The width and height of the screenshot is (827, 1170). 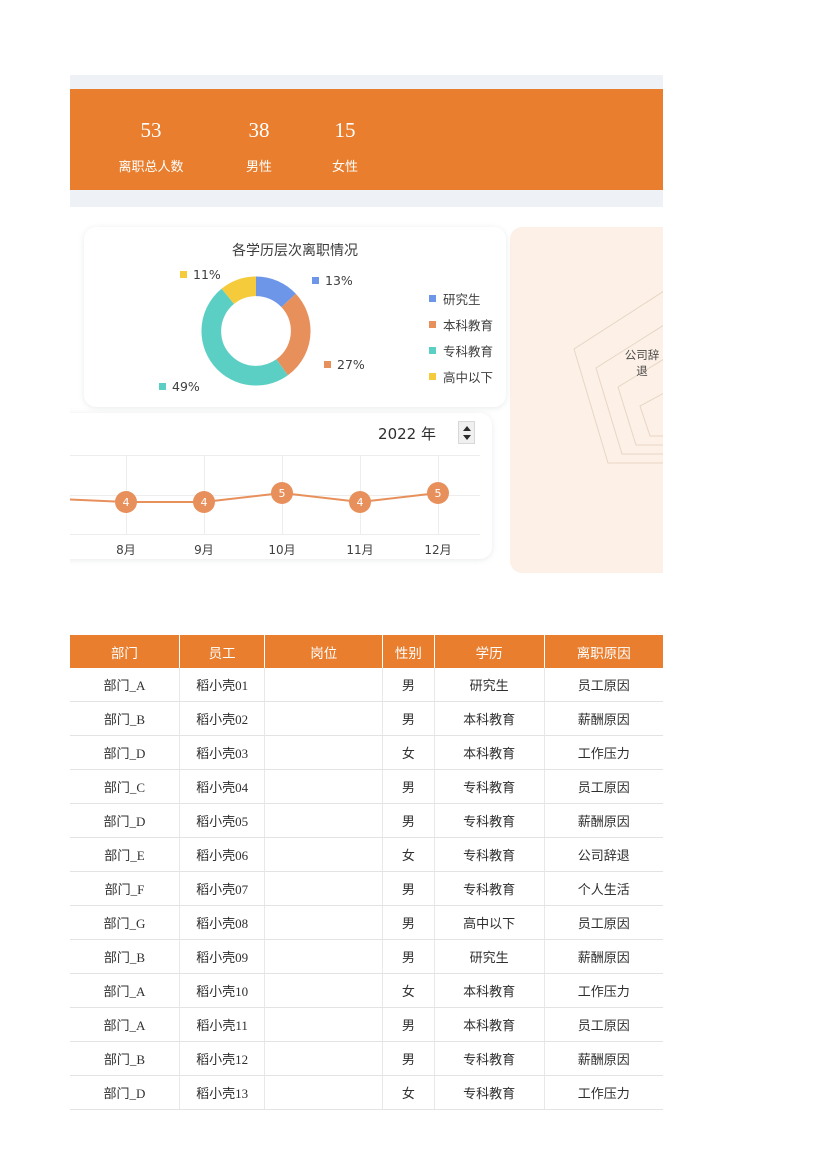 I want to click on table-header-employee: 员工, so click(x=222, y=651).